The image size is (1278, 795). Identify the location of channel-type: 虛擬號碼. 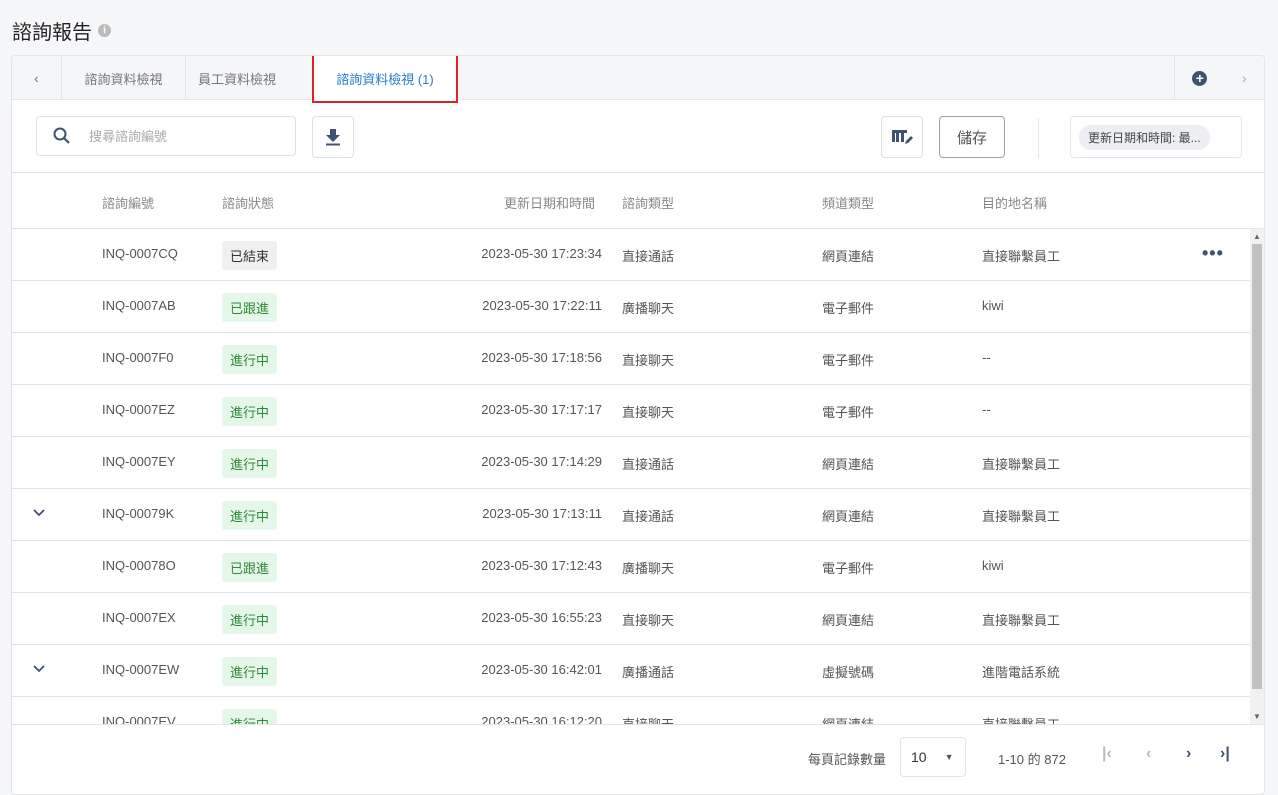
(848, 672).